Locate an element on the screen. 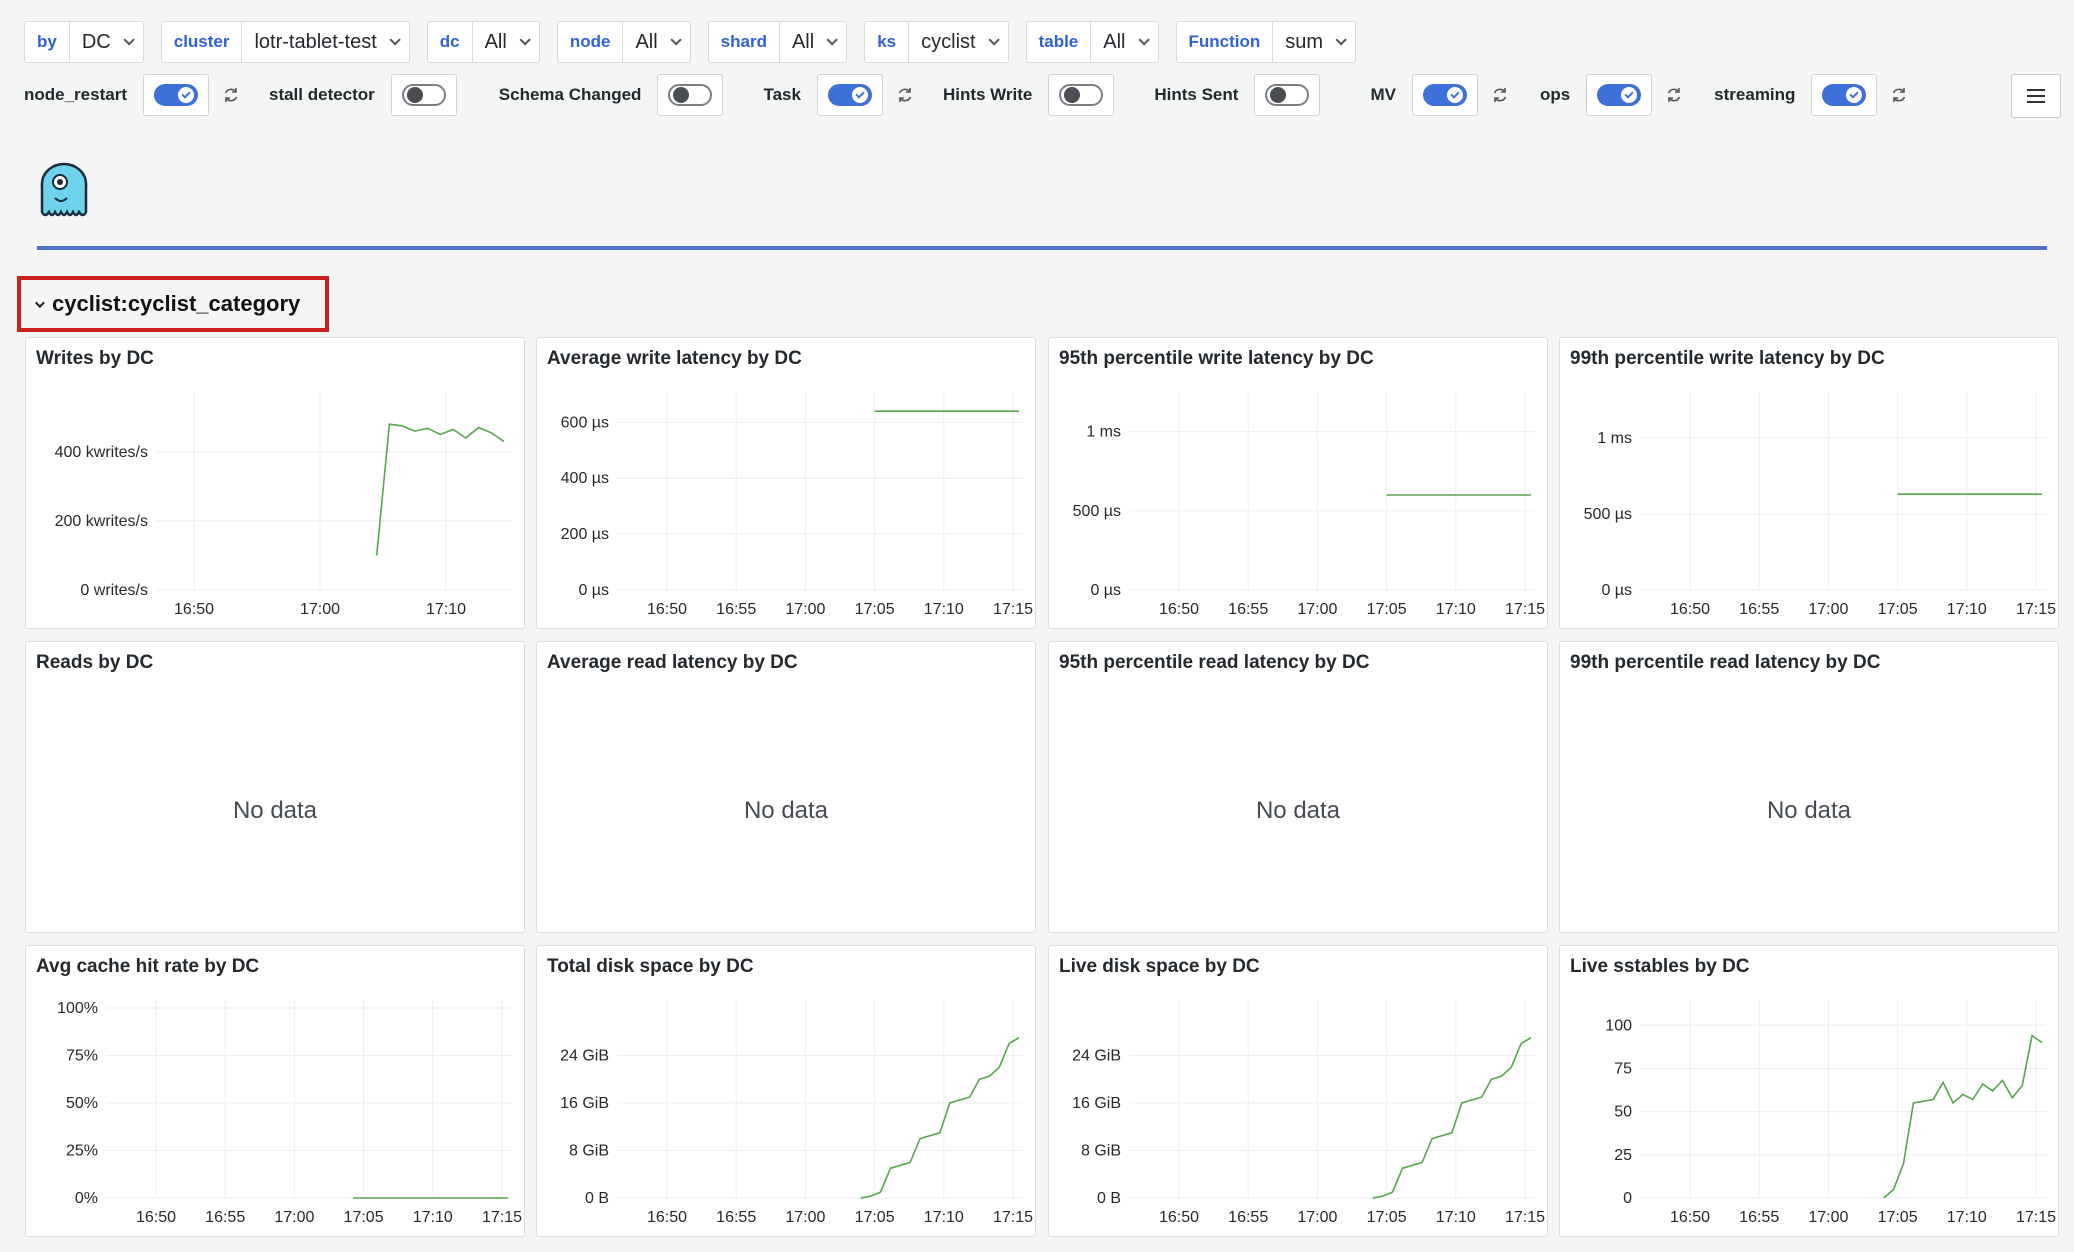  menu-button is located at coordinates (2036, 96).